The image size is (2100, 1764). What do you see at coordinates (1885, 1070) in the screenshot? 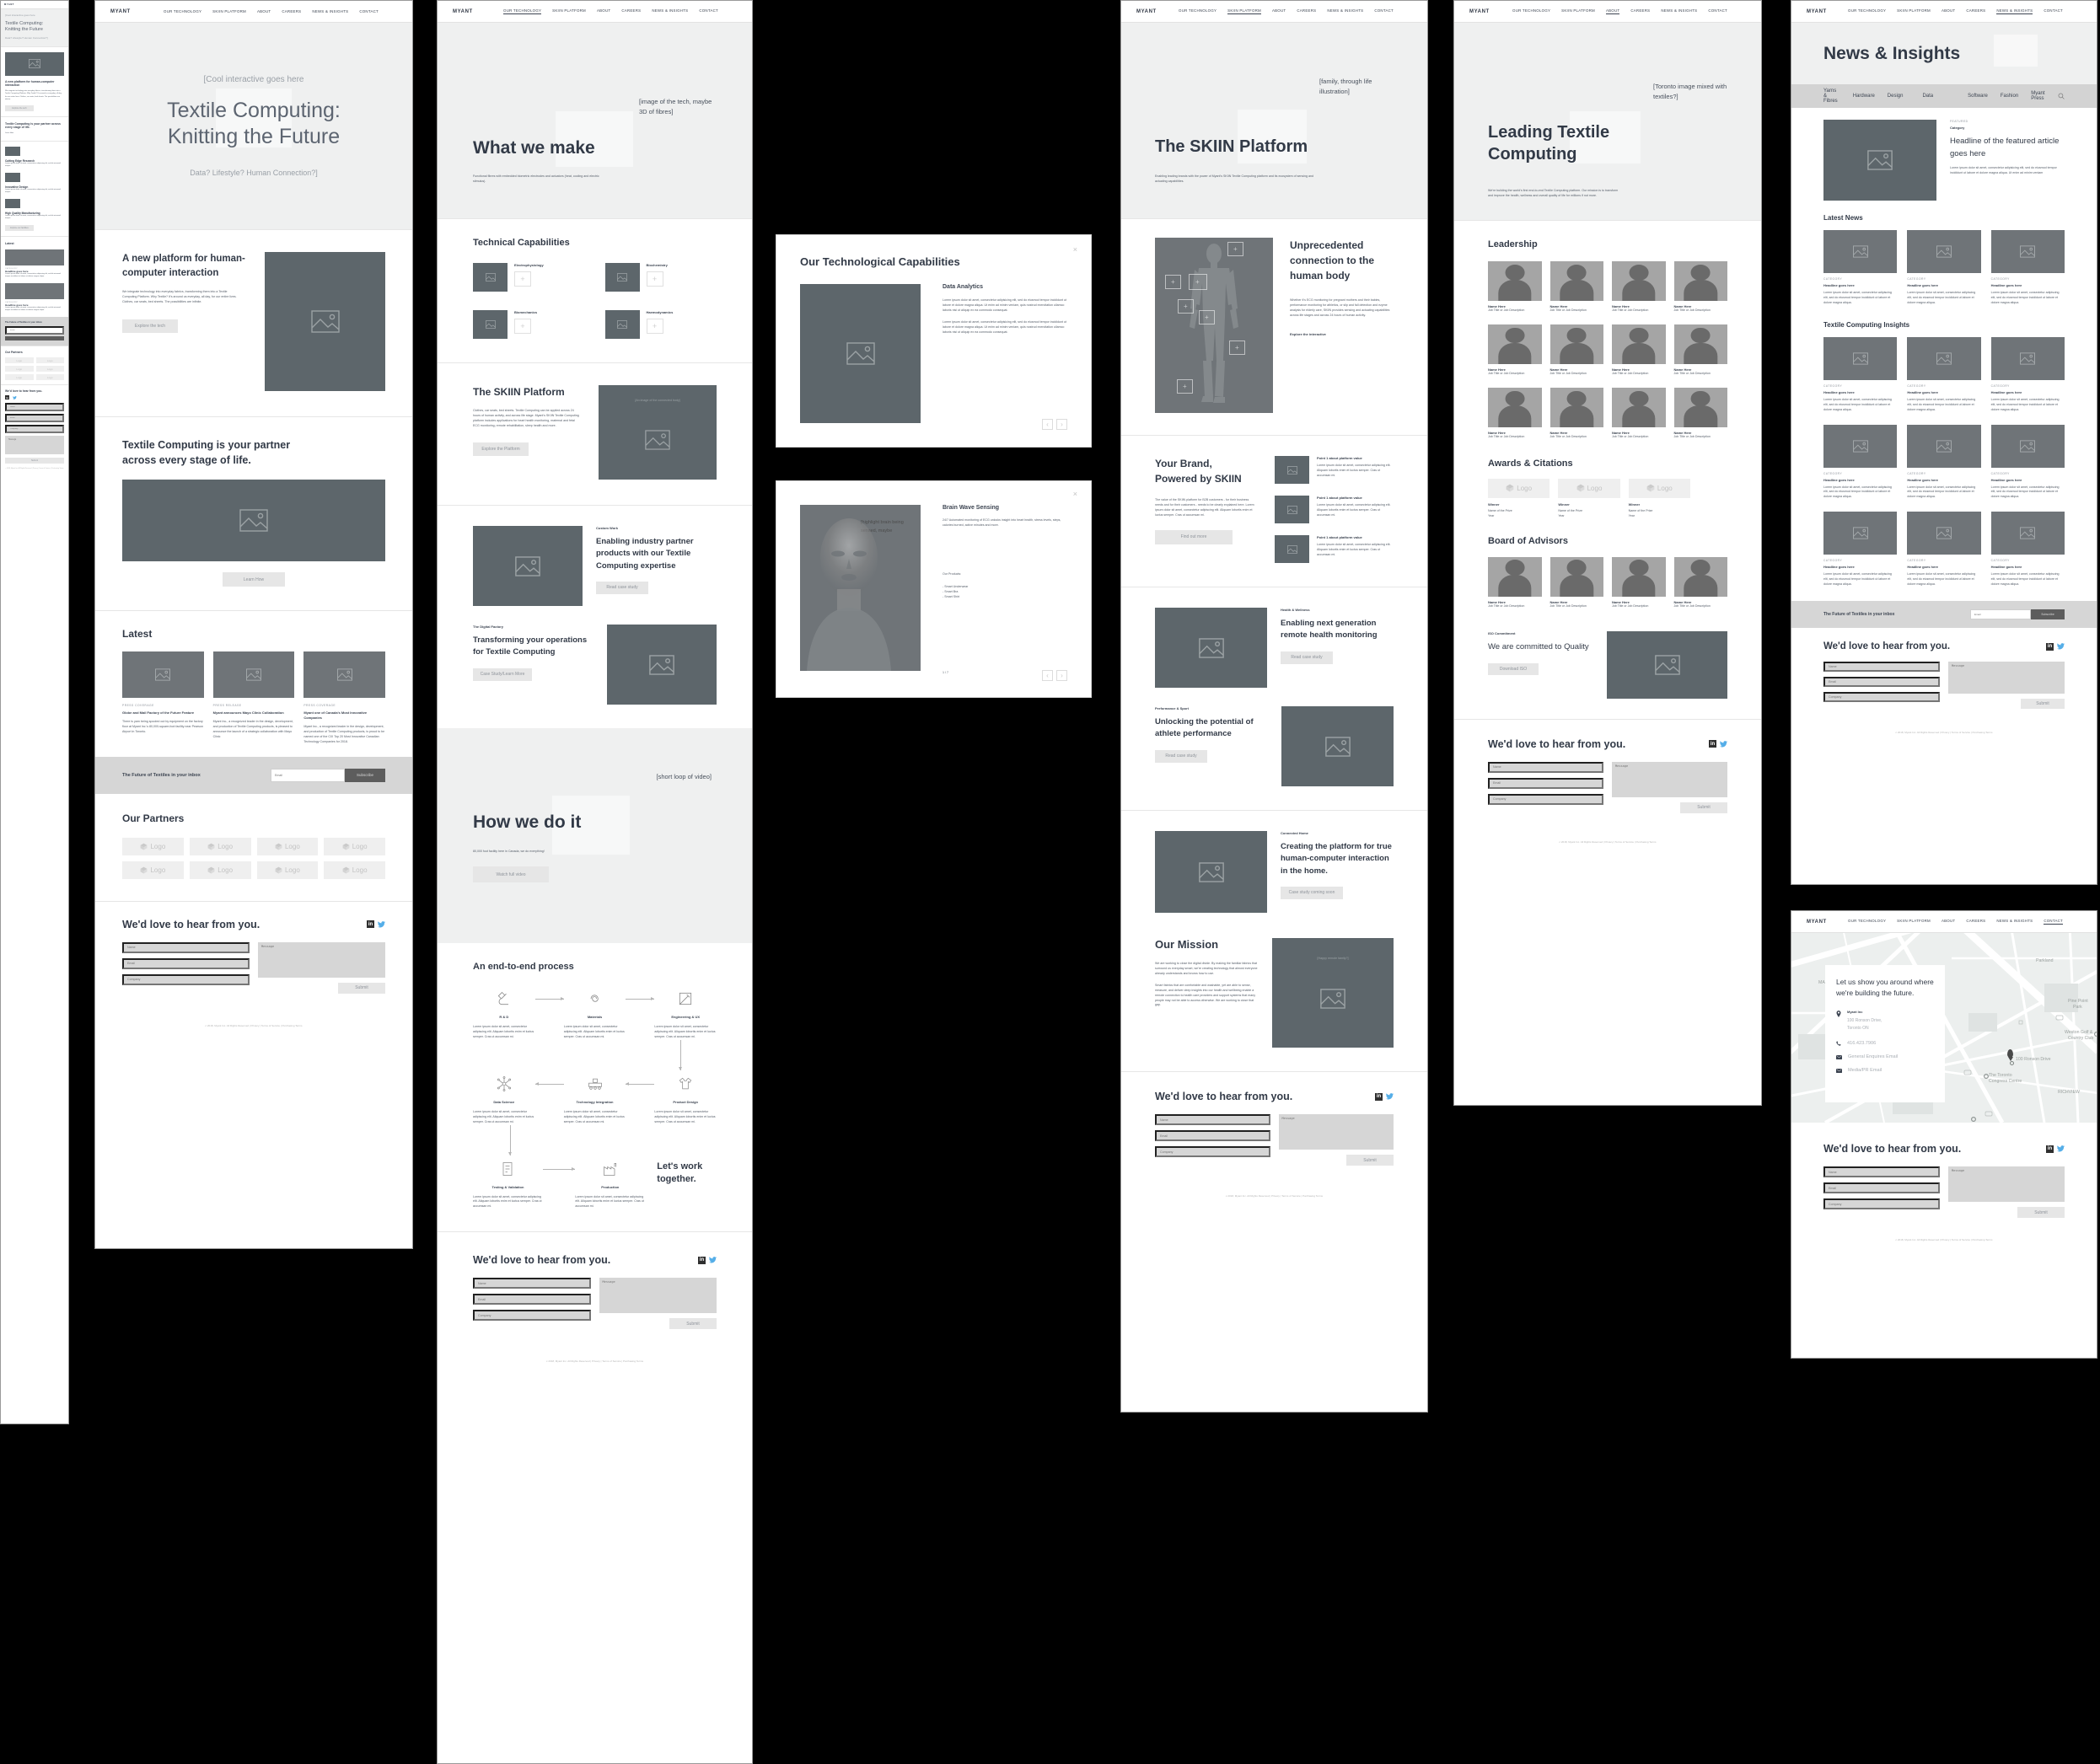
I see `media-email-row: Media/PR Email` at bounding box center [1885, 1070].